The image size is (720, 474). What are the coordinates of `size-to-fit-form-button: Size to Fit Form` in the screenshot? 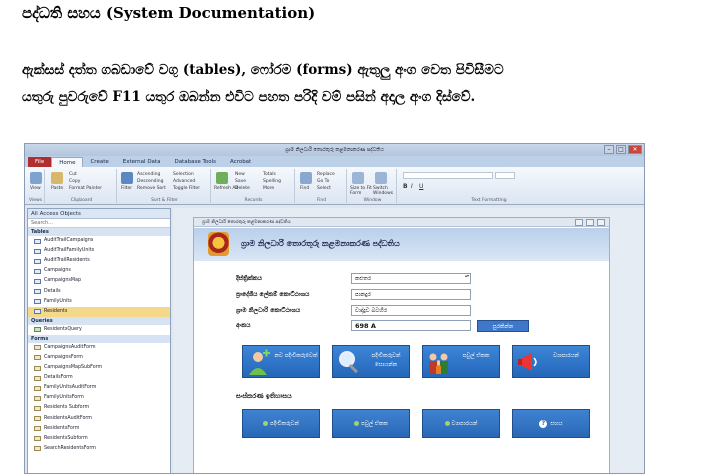 It's located at (361, 191).